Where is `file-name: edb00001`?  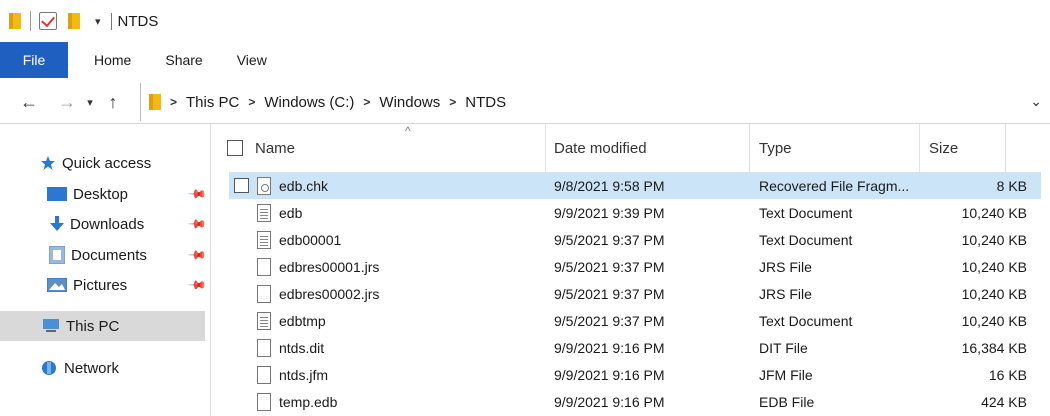
file-name: edb00001 is located at coordinates (310, 239).